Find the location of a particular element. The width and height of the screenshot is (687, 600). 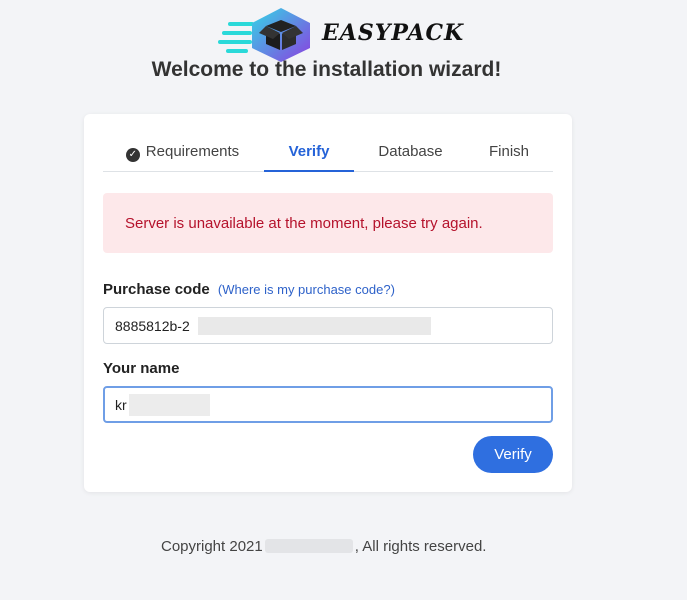

tab-verify: Verify is located at coordinates (309, 153).